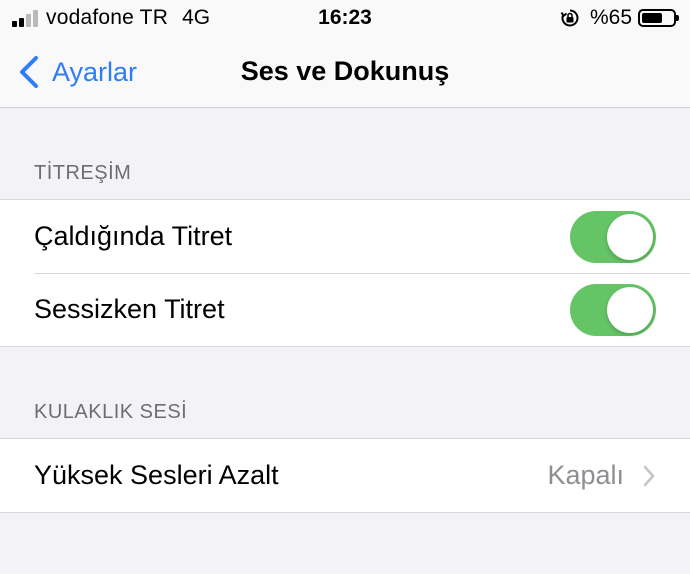  I want to click on navigation-bar: Ayarlar Ses ve Dokunuş, so click(345, 72).